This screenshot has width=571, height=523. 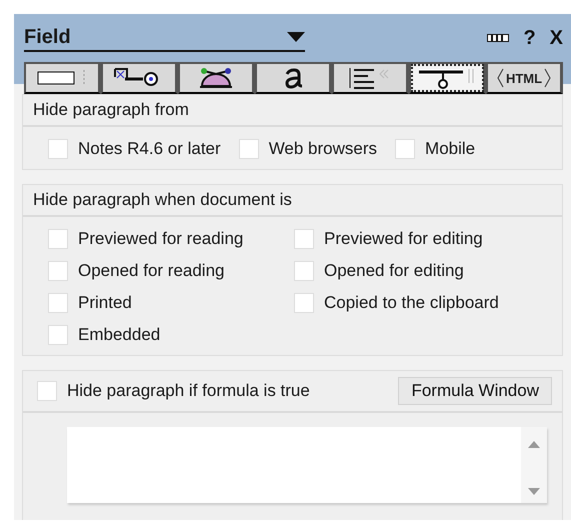 I want to click on formula-field, so click(x=307, y=465).